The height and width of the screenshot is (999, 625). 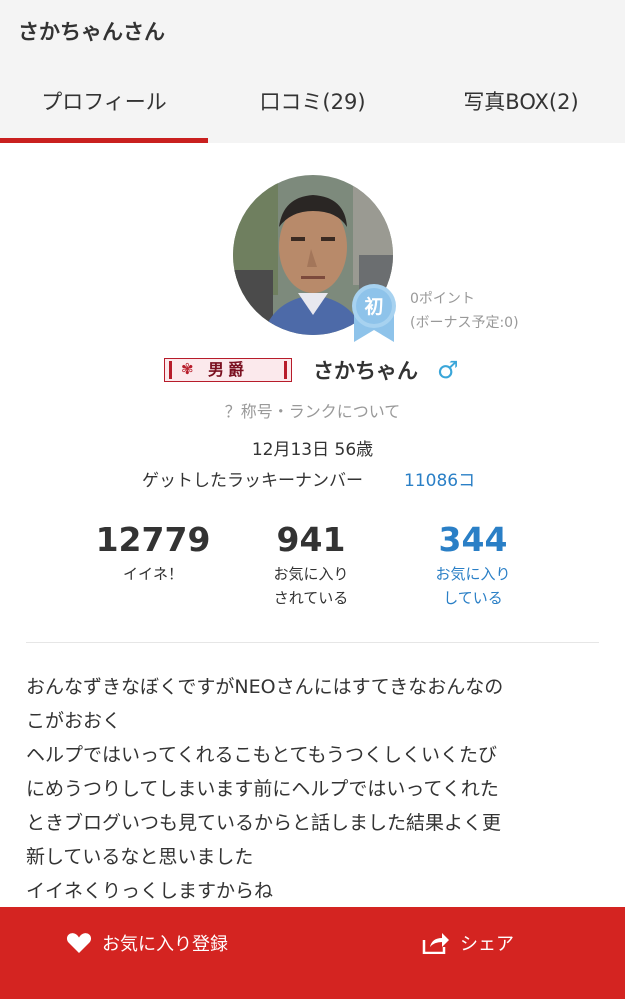 What do you see at coordinates (265, 687) in the screenshot?
I see `bio-line: おんなずきなぼくですがNEOさんにはすてきなおんなの` at bounding box center [265, 687].